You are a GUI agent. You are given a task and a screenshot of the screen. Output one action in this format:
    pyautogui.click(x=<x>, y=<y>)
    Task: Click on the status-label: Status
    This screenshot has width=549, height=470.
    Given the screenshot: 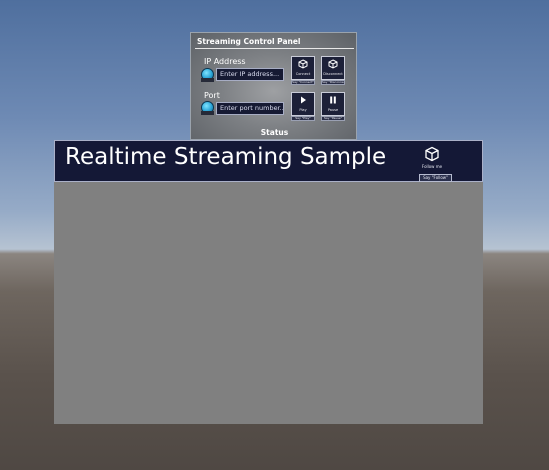 What is the action you would take?
    pyautogui.click(x=274, y=132)
    